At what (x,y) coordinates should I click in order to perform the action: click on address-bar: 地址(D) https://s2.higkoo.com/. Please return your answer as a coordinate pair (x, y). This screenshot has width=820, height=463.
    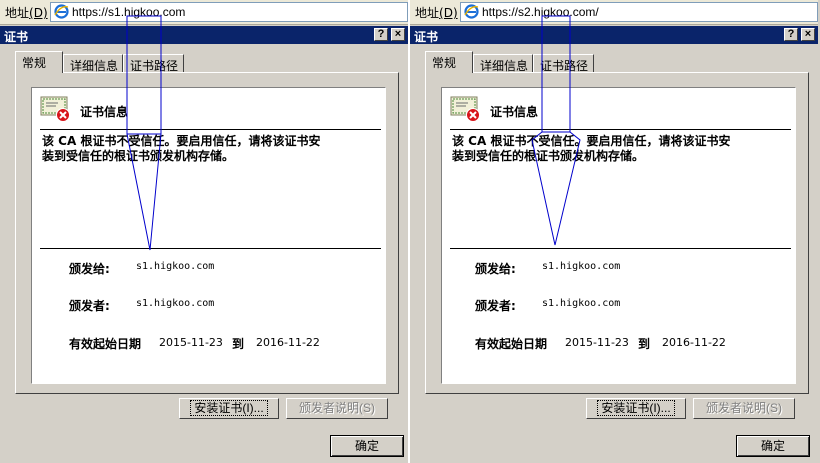
    Looking at the image, I should click on (614, 12).